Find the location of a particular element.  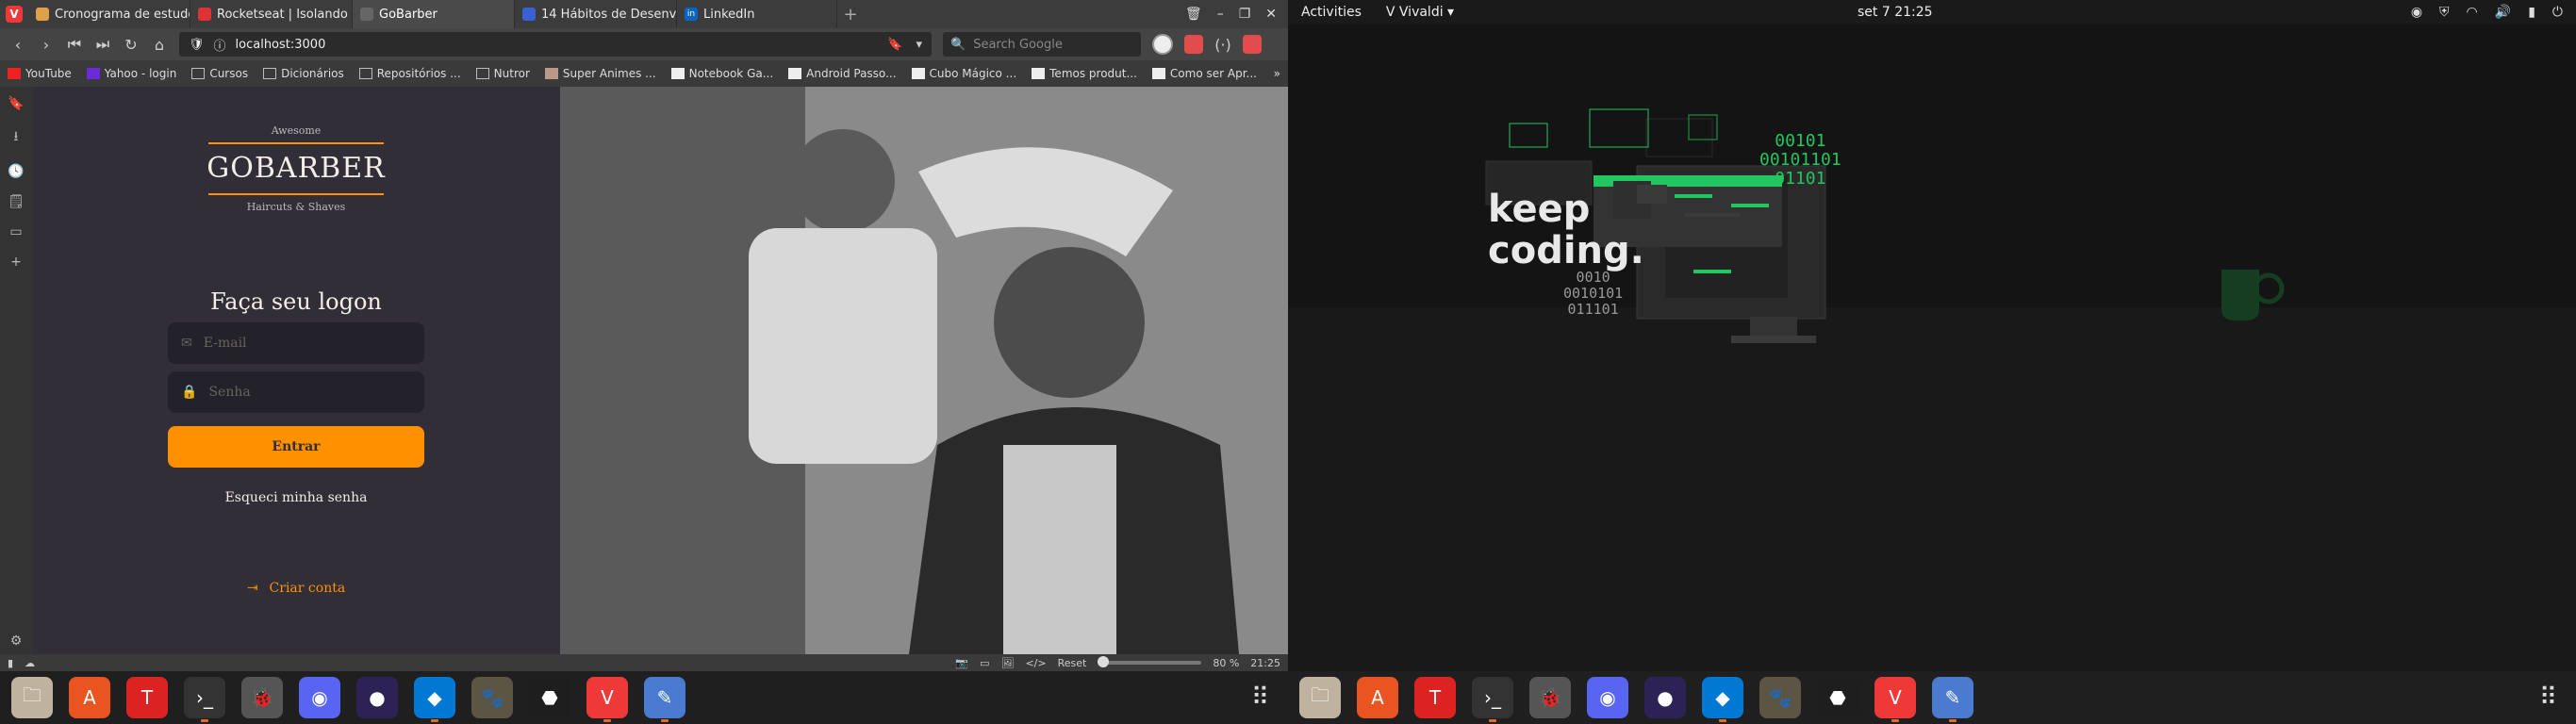

more-bookmarks-icon: » is located at coordinates (1277, 73).